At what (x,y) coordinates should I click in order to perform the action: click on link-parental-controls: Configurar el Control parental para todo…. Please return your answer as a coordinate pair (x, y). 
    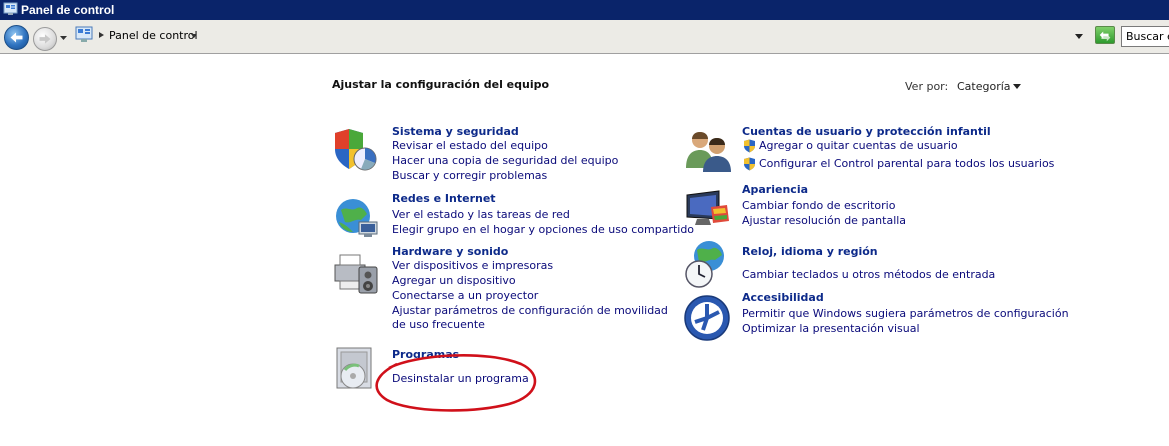
    Looking at the image, I should click on (906, 164).